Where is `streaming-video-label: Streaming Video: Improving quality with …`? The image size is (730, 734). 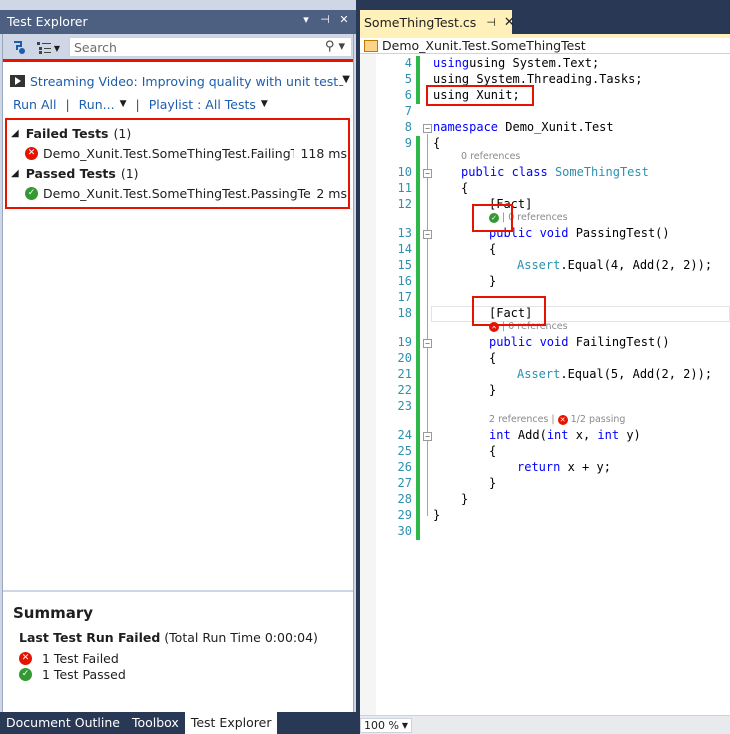 streaming-video-label: Streaming Video: Improving quality with … is located at coordinates (190, 81).